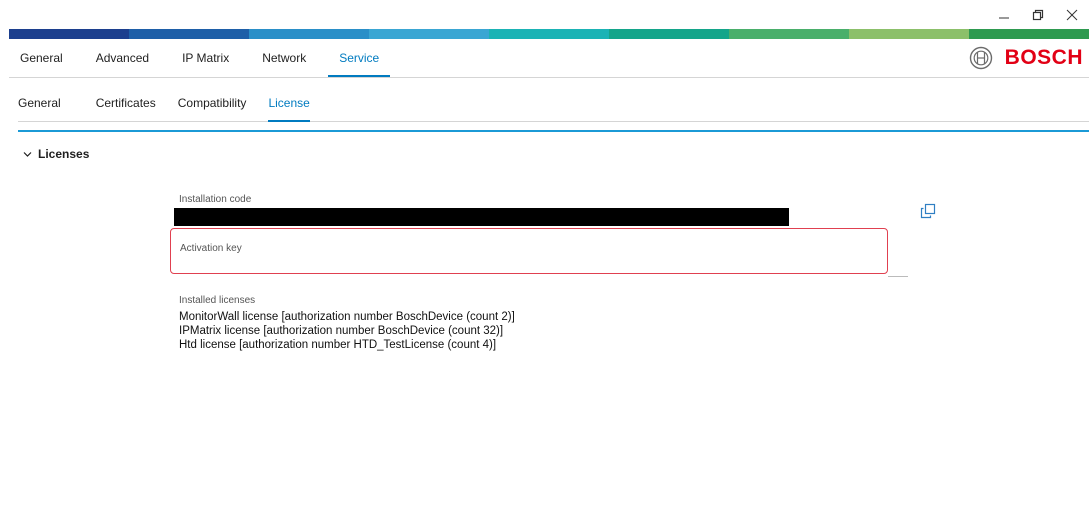 Image resolution: width=1089 pixels, height=507 pixels. What do you see at coordinates (212, 103) in the screenshot?
I see `subtab-compatibility: Compatibility` at bounding box center [212, 103].